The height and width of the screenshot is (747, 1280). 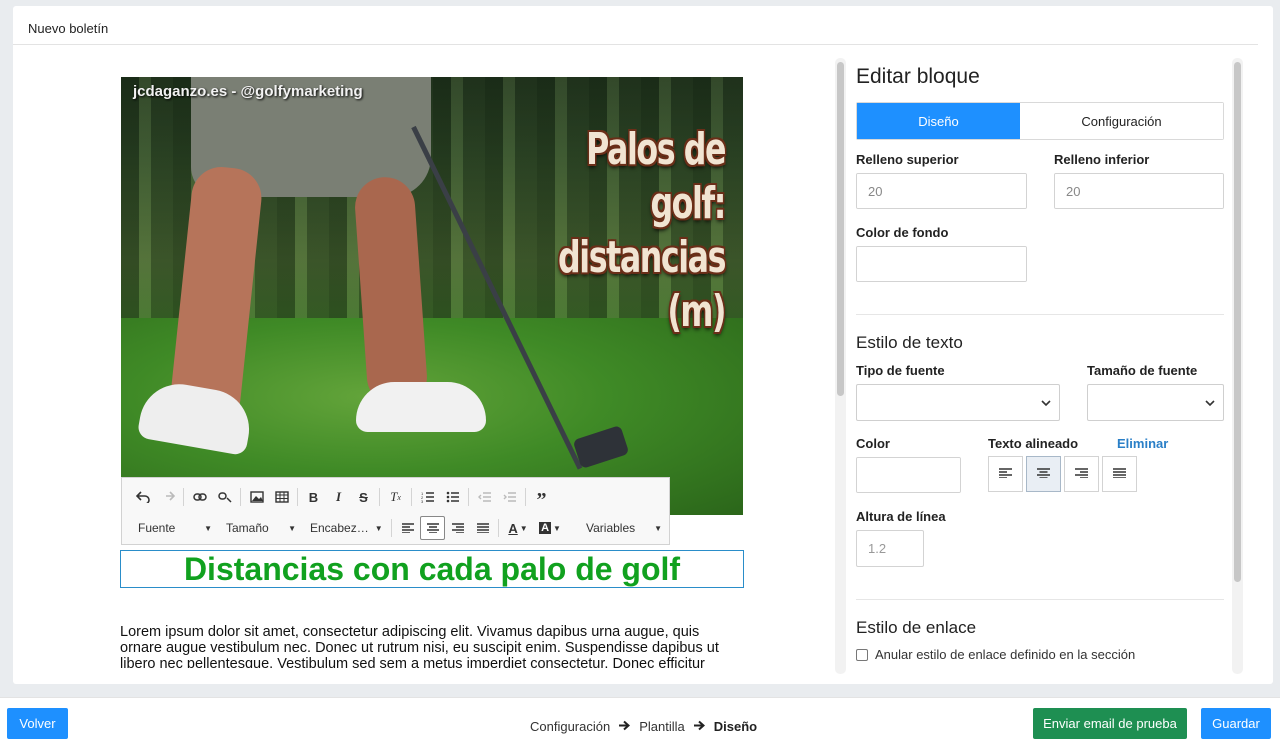 What do you see at coordinates (256, 497) in the screenshot?
I see `image-icon` at bounding box center [256, 497].